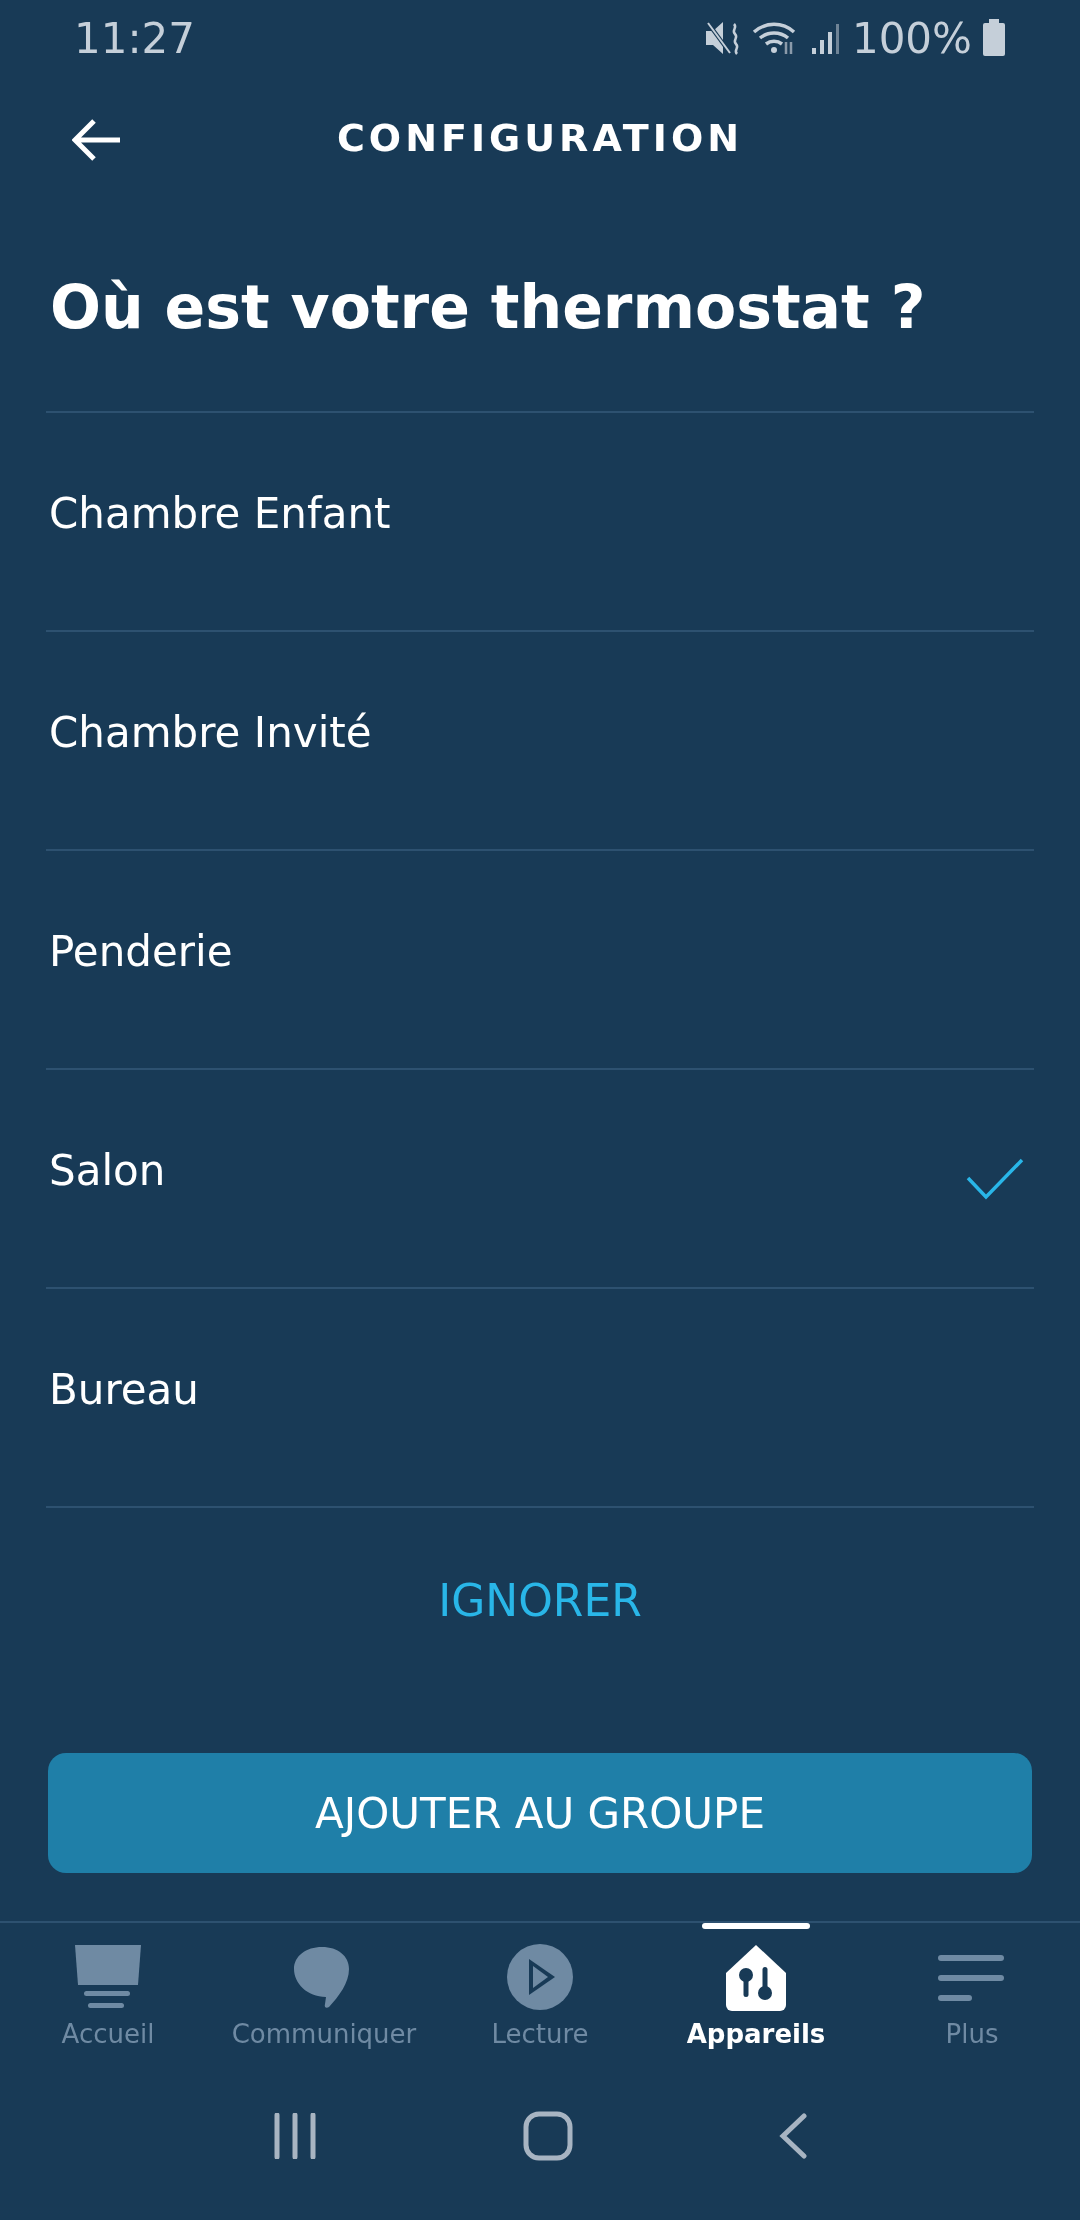 This screenshot has width=1080, height=2220. Describe the element at coordinates (540, 741) in the screenshot. I see `room-option: Chambre Invité` at that location.